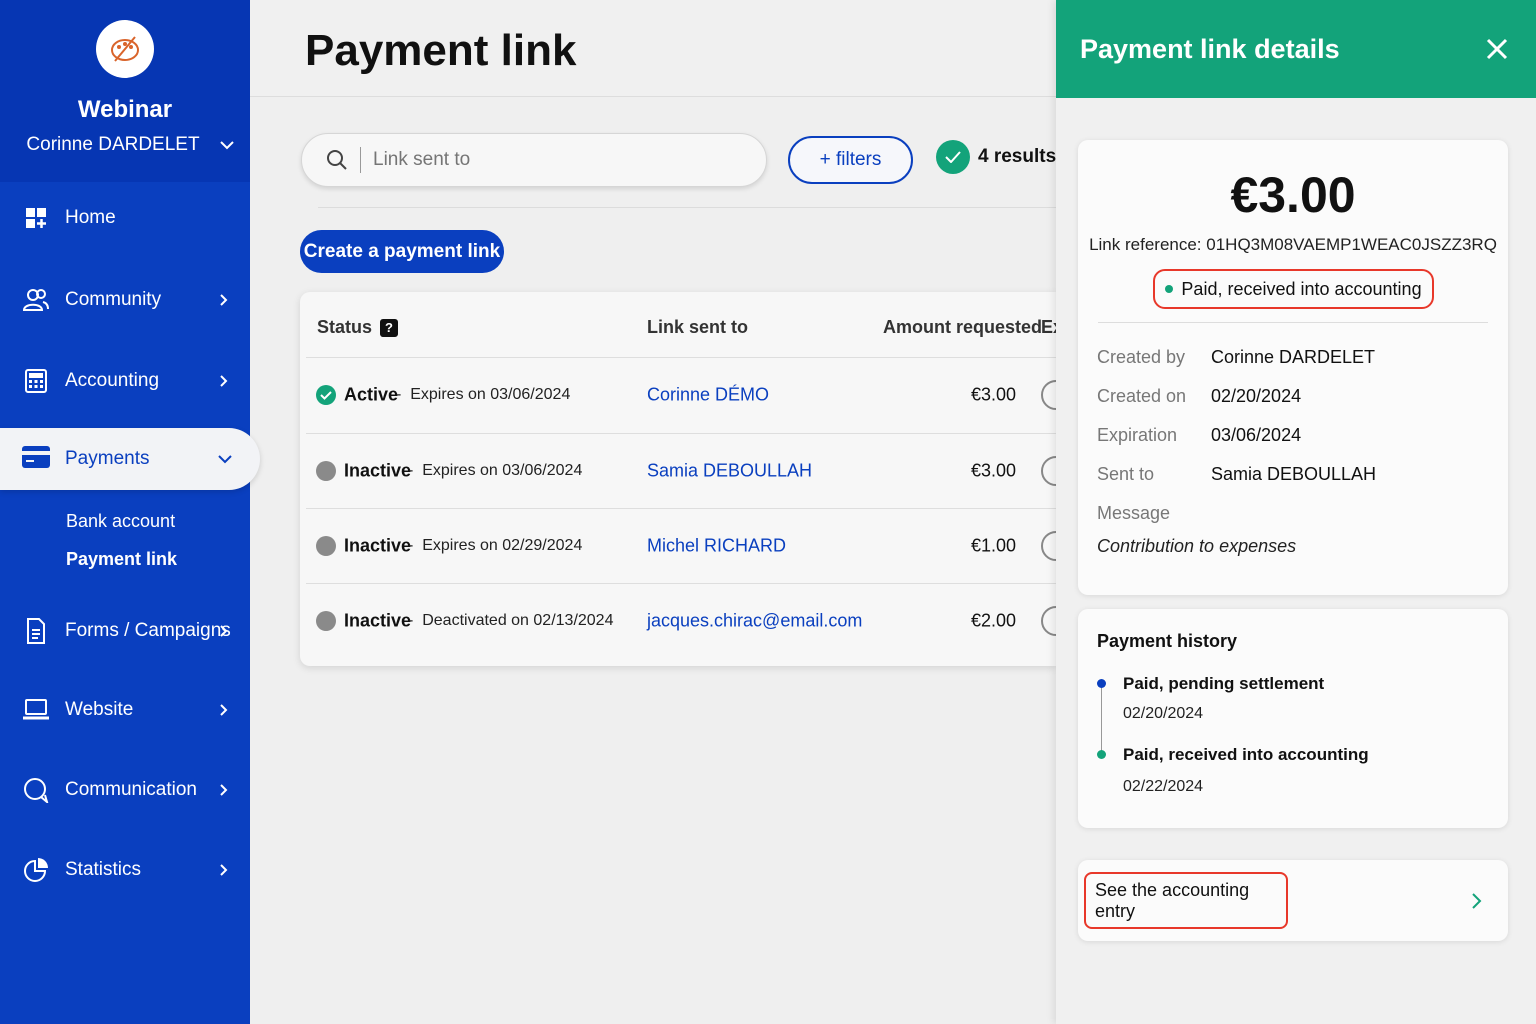 Image resolution: width=1536 pixels, height=1024 pixels. I want to click on amount: €2.00, so click(993, 620).